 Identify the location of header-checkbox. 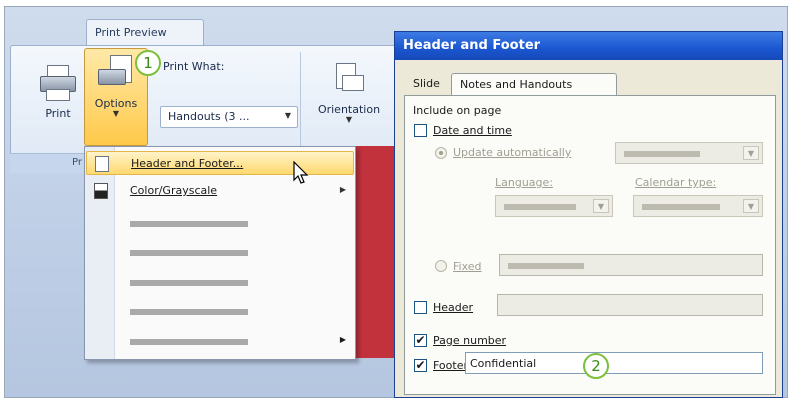
(420, 307).